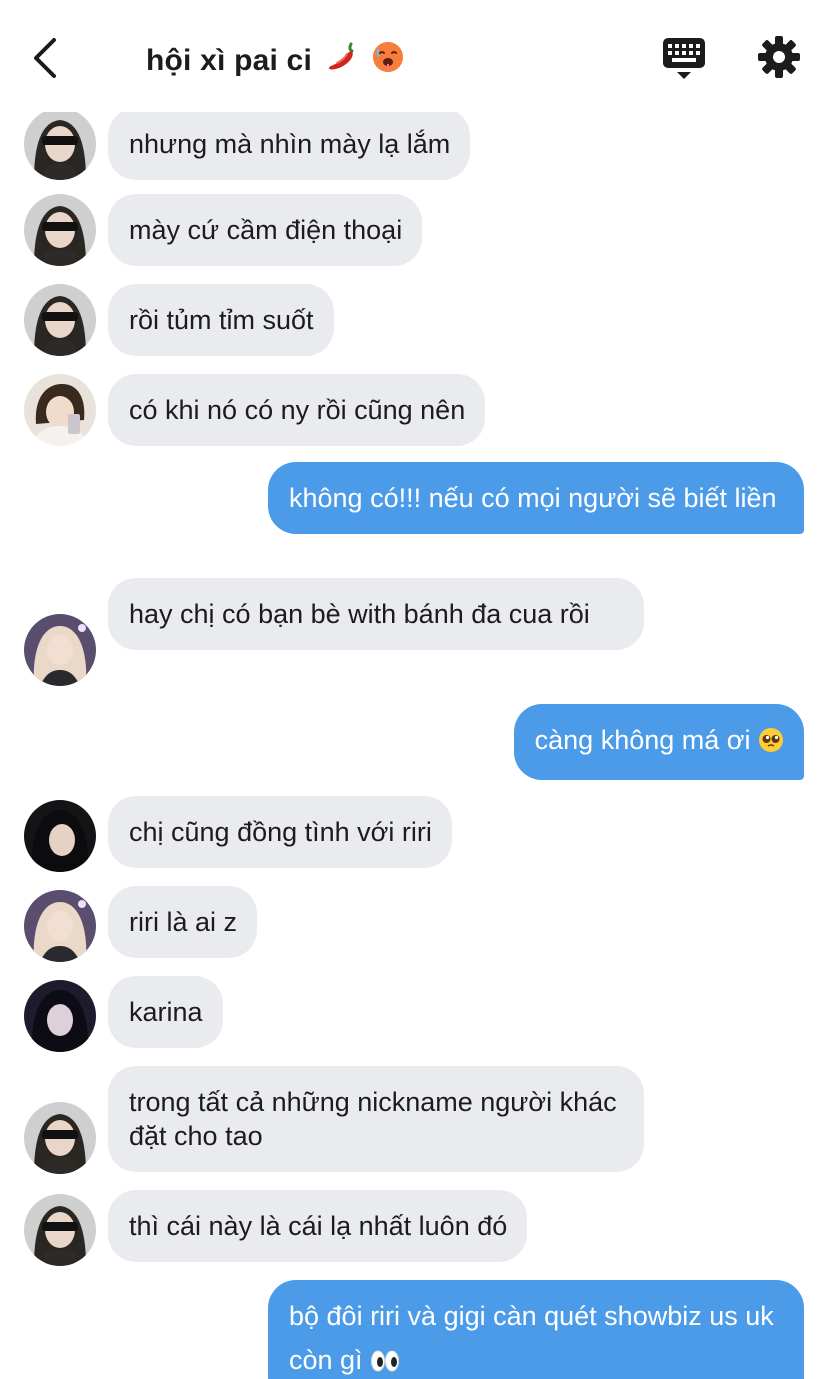 Image resolution: width=828 pixels, height=1379 pixels. I want to click on message-bubble: nhưng mà nhìn mày lạ lắm, so click(289, 144).